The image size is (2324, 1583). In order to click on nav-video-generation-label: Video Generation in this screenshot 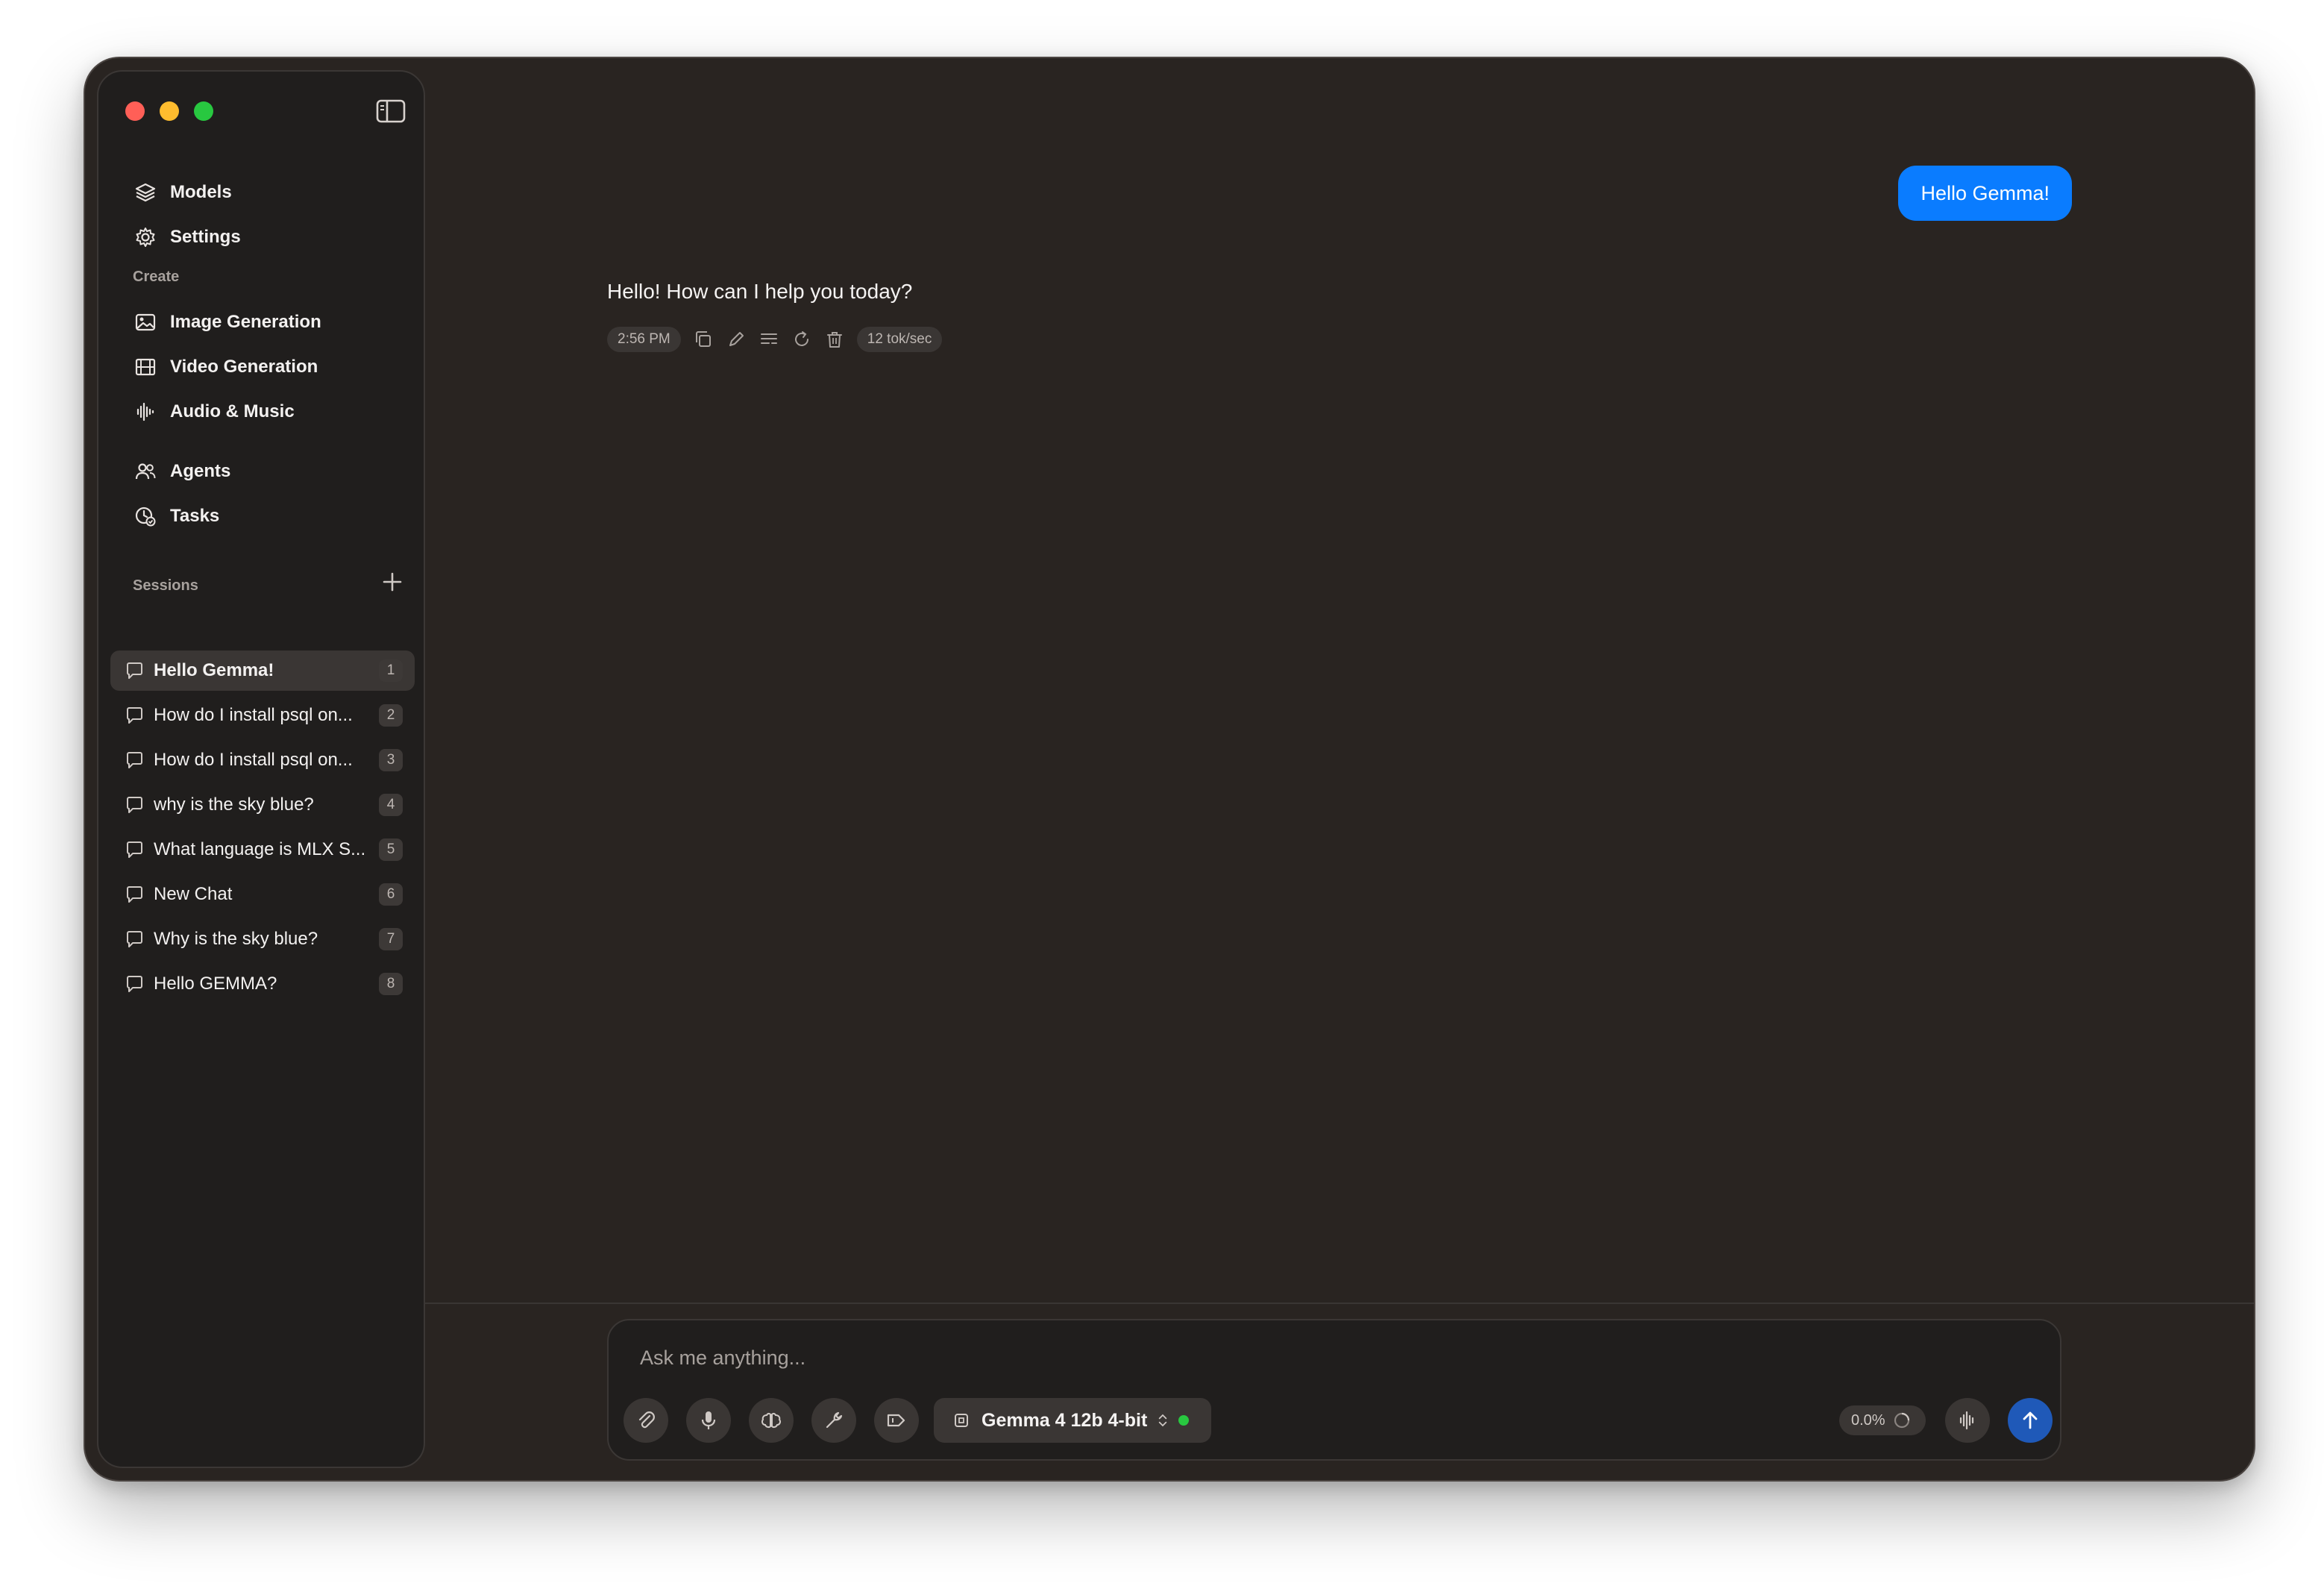, I will do `click(244, 367)`.